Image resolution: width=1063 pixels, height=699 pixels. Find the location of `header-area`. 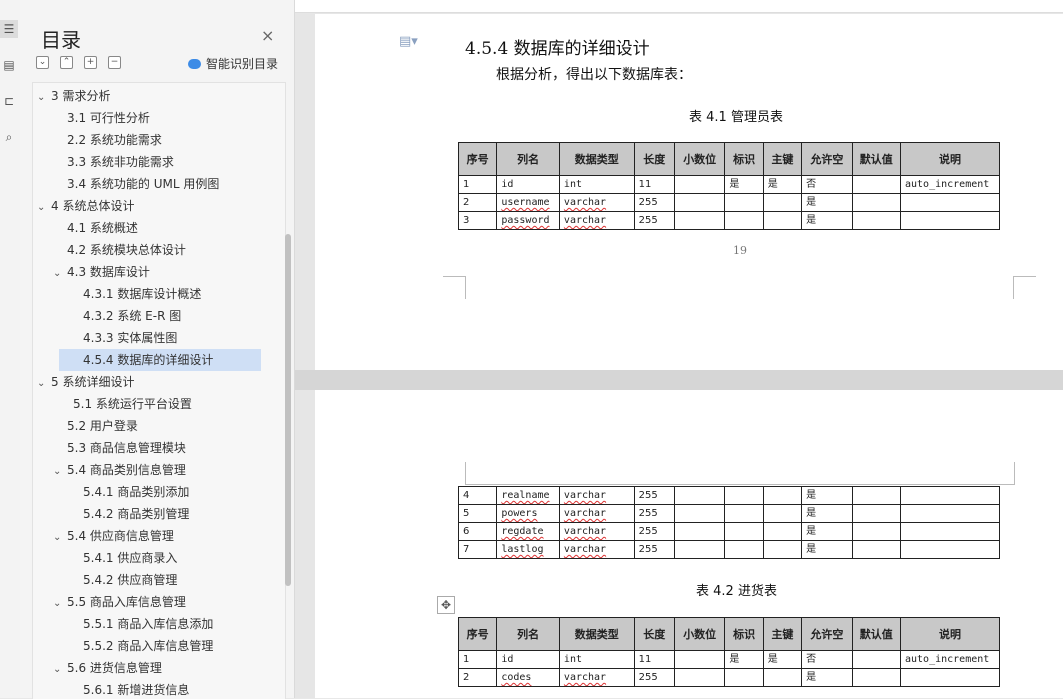

header-area is located at coordinates (740, 473).